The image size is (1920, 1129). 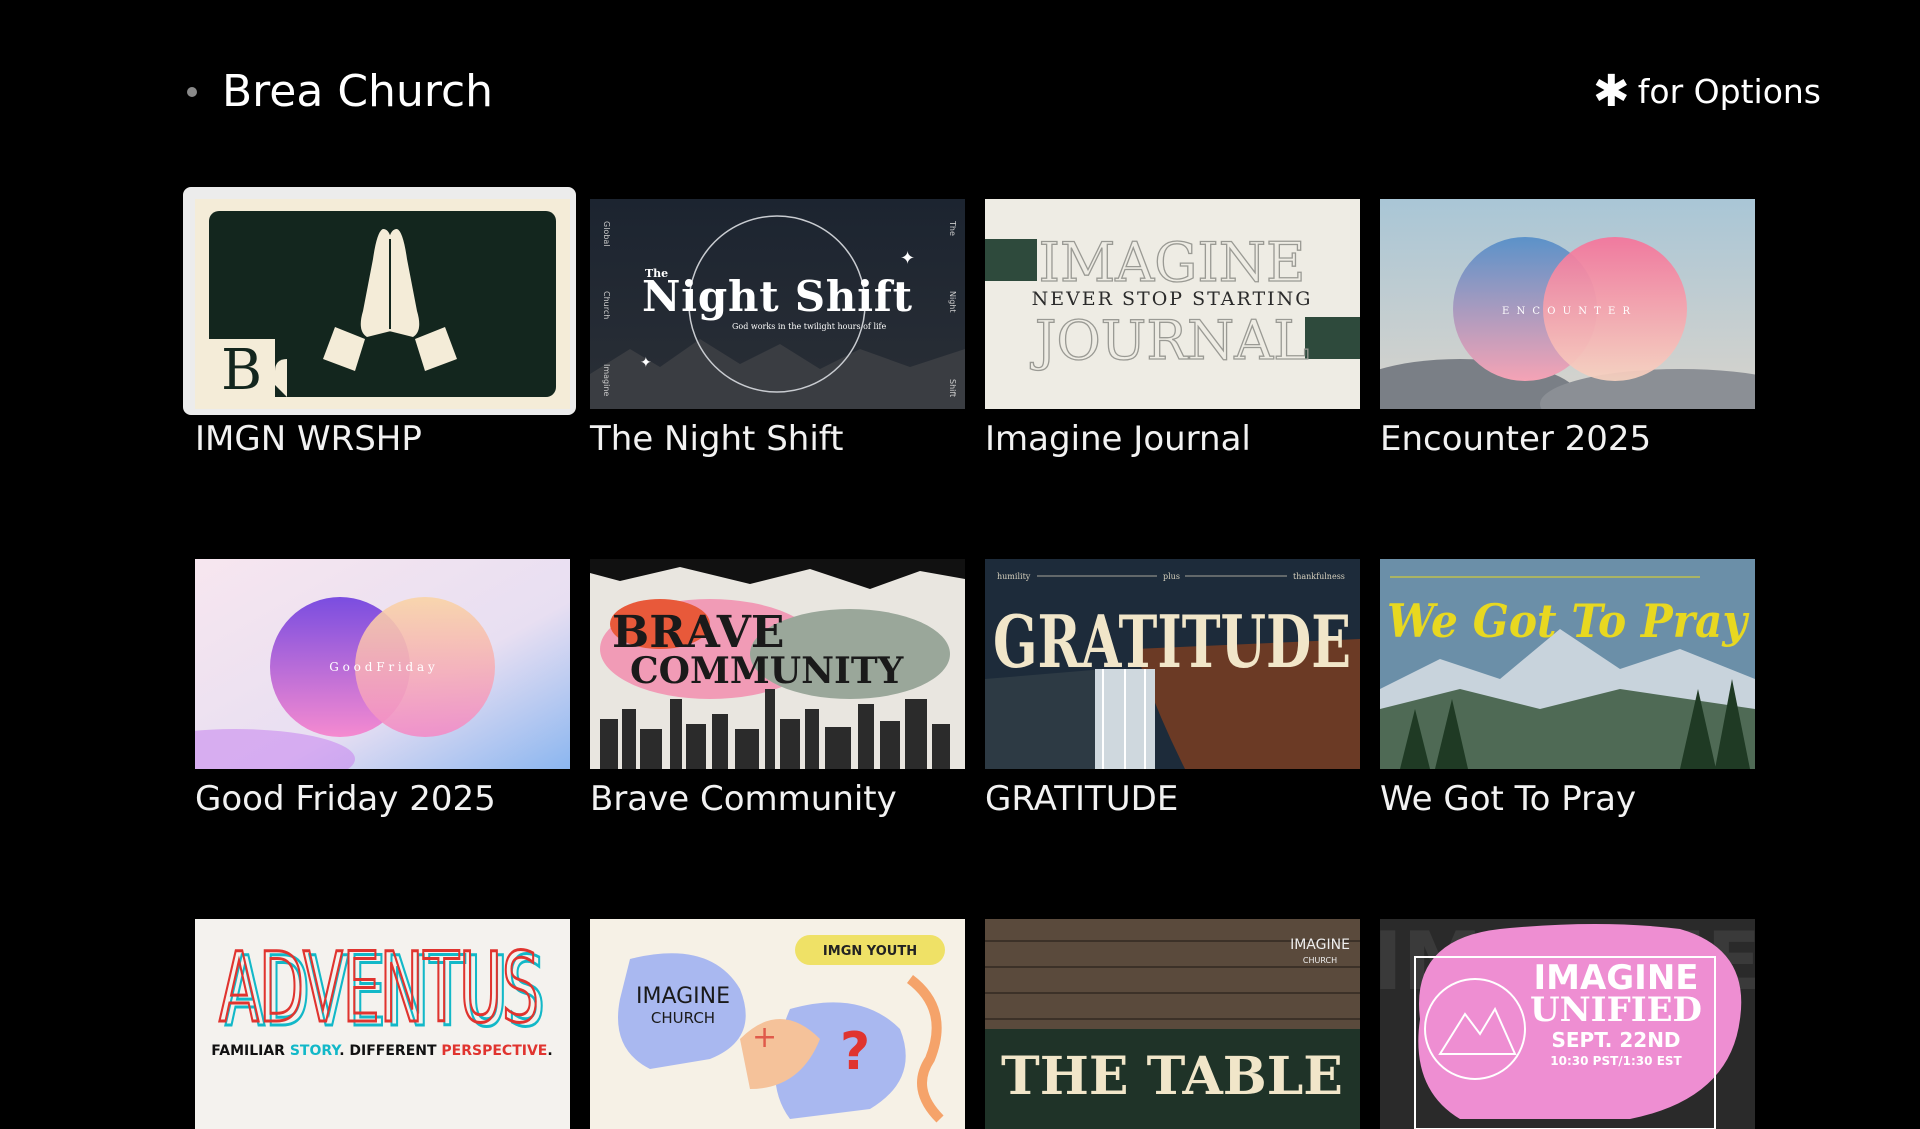 What do you see at coordinates (1615, 1040) in the screenshot?
I see `art-date: SEPT. 22ND` at bounding box center [1615, 1040].